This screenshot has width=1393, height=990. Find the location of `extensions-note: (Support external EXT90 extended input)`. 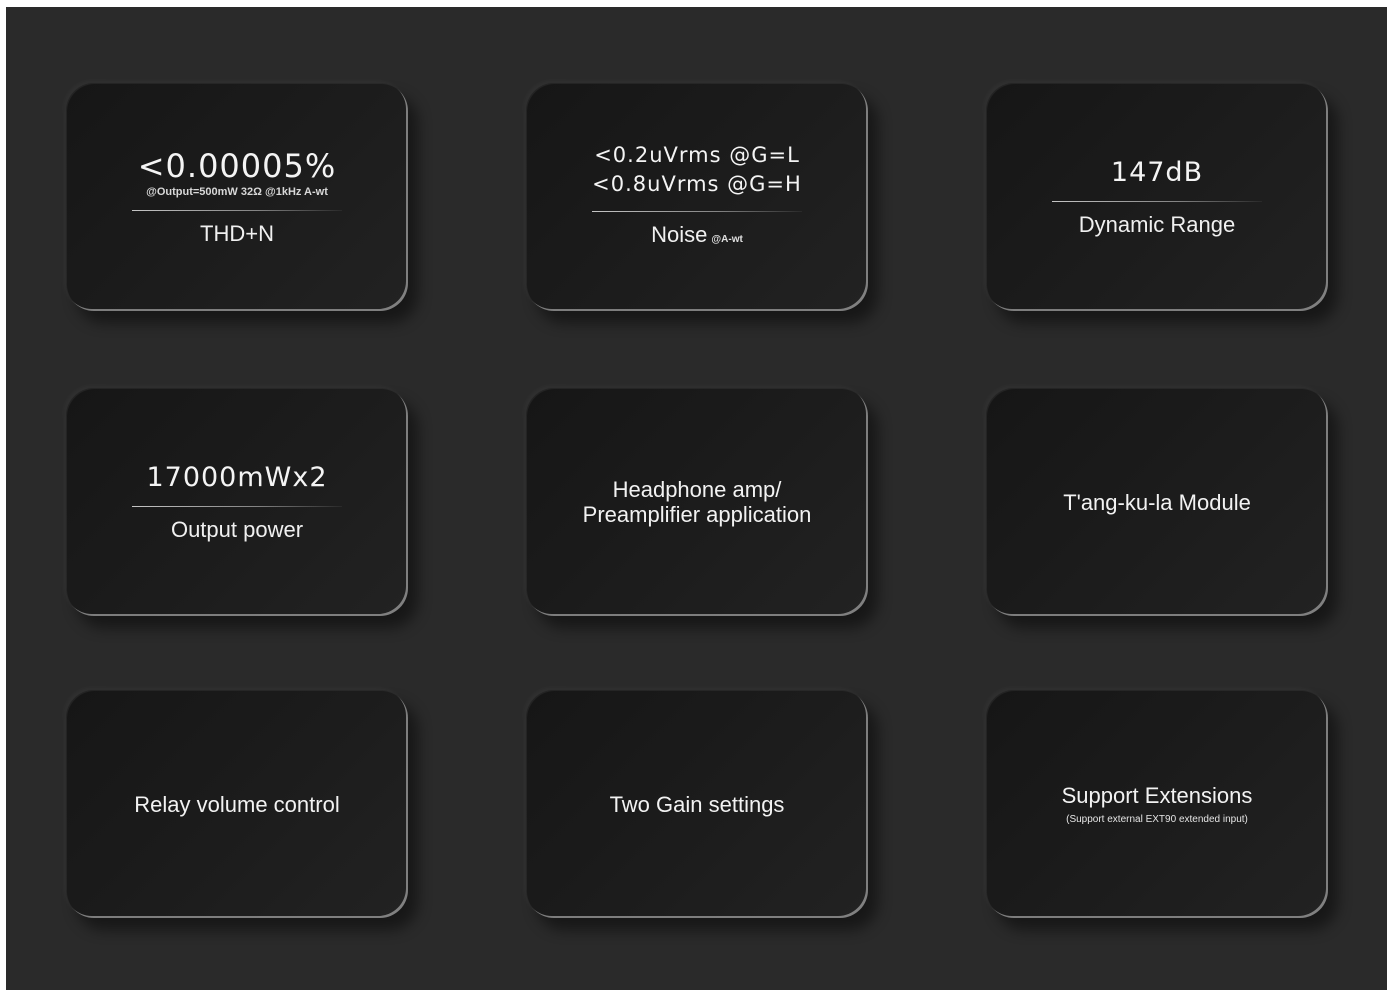

extensions-note: (Support external EXT90 extended input) is located at coordinates (1157, 819).